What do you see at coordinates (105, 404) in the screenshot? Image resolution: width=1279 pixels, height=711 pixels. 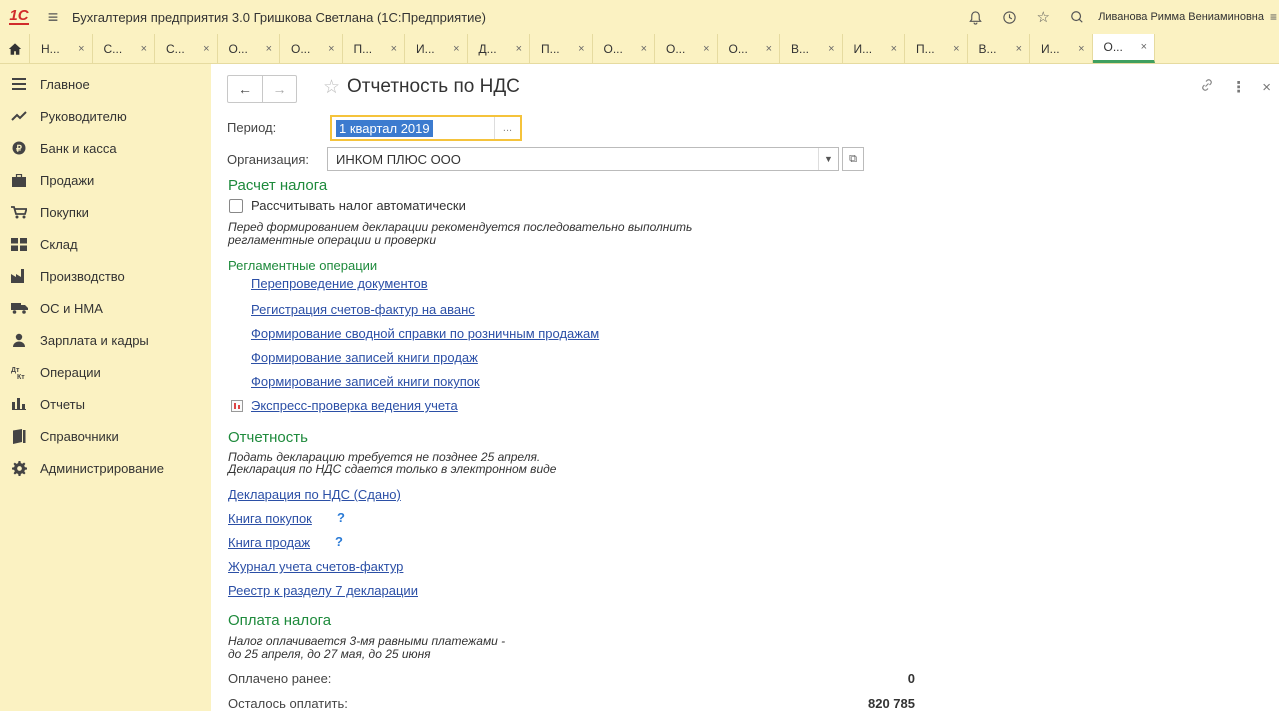 I see `sidebar-item: Отчеты` at bounding box center [105, 404].